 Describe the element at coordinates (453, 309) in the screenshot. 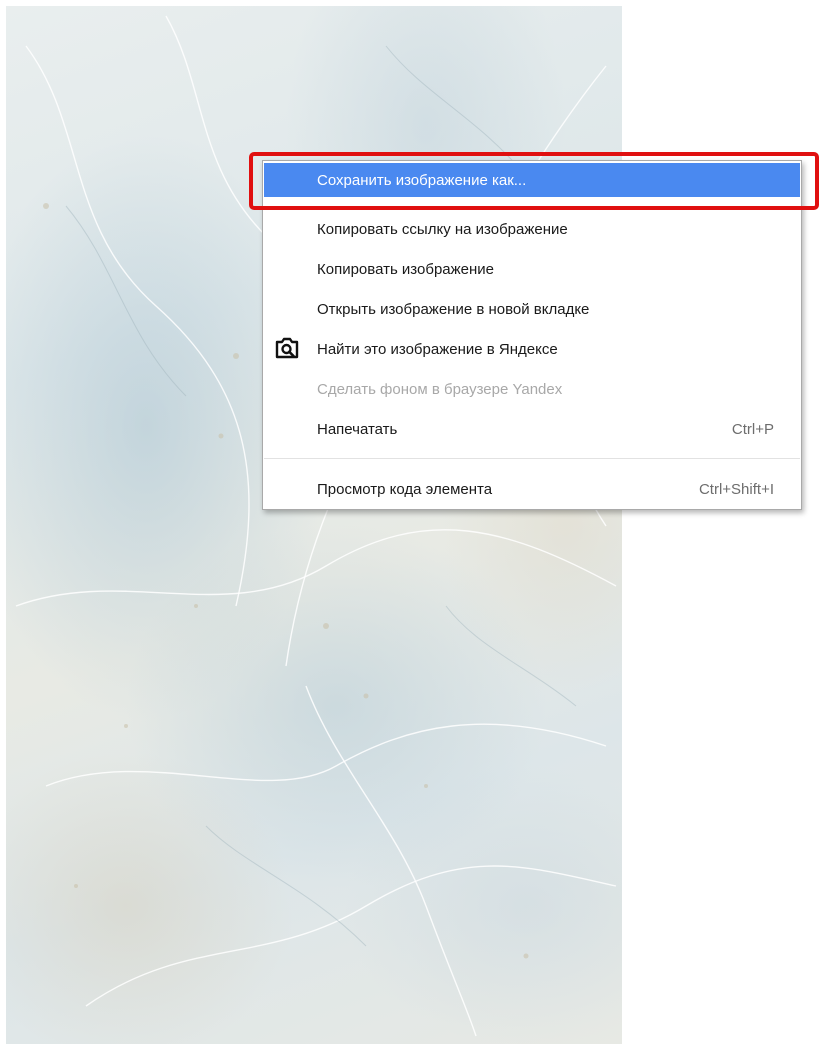

I see `menu-item-label: Открыть изображение в новой вкладке` at that location.